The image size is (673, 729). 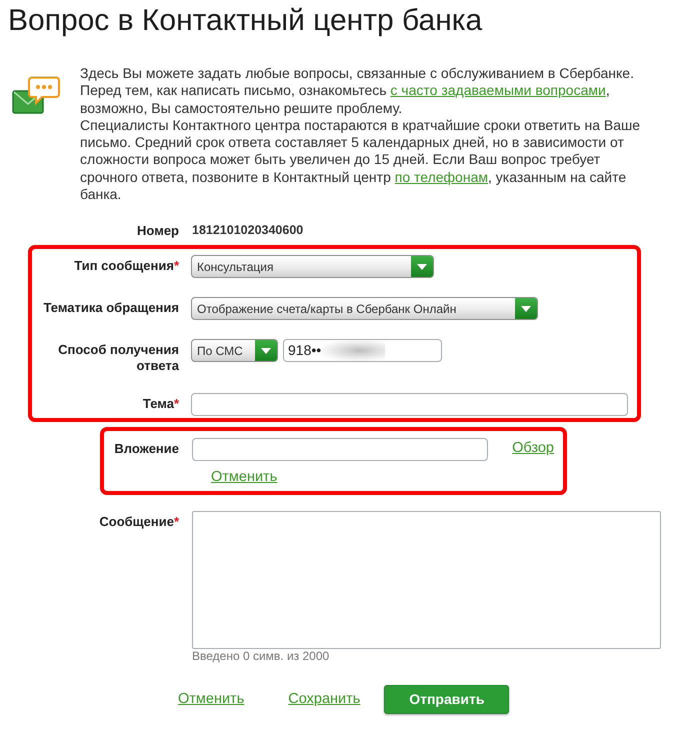 I want to click on cancel-link: Отменить, so click(x=244, y=477).